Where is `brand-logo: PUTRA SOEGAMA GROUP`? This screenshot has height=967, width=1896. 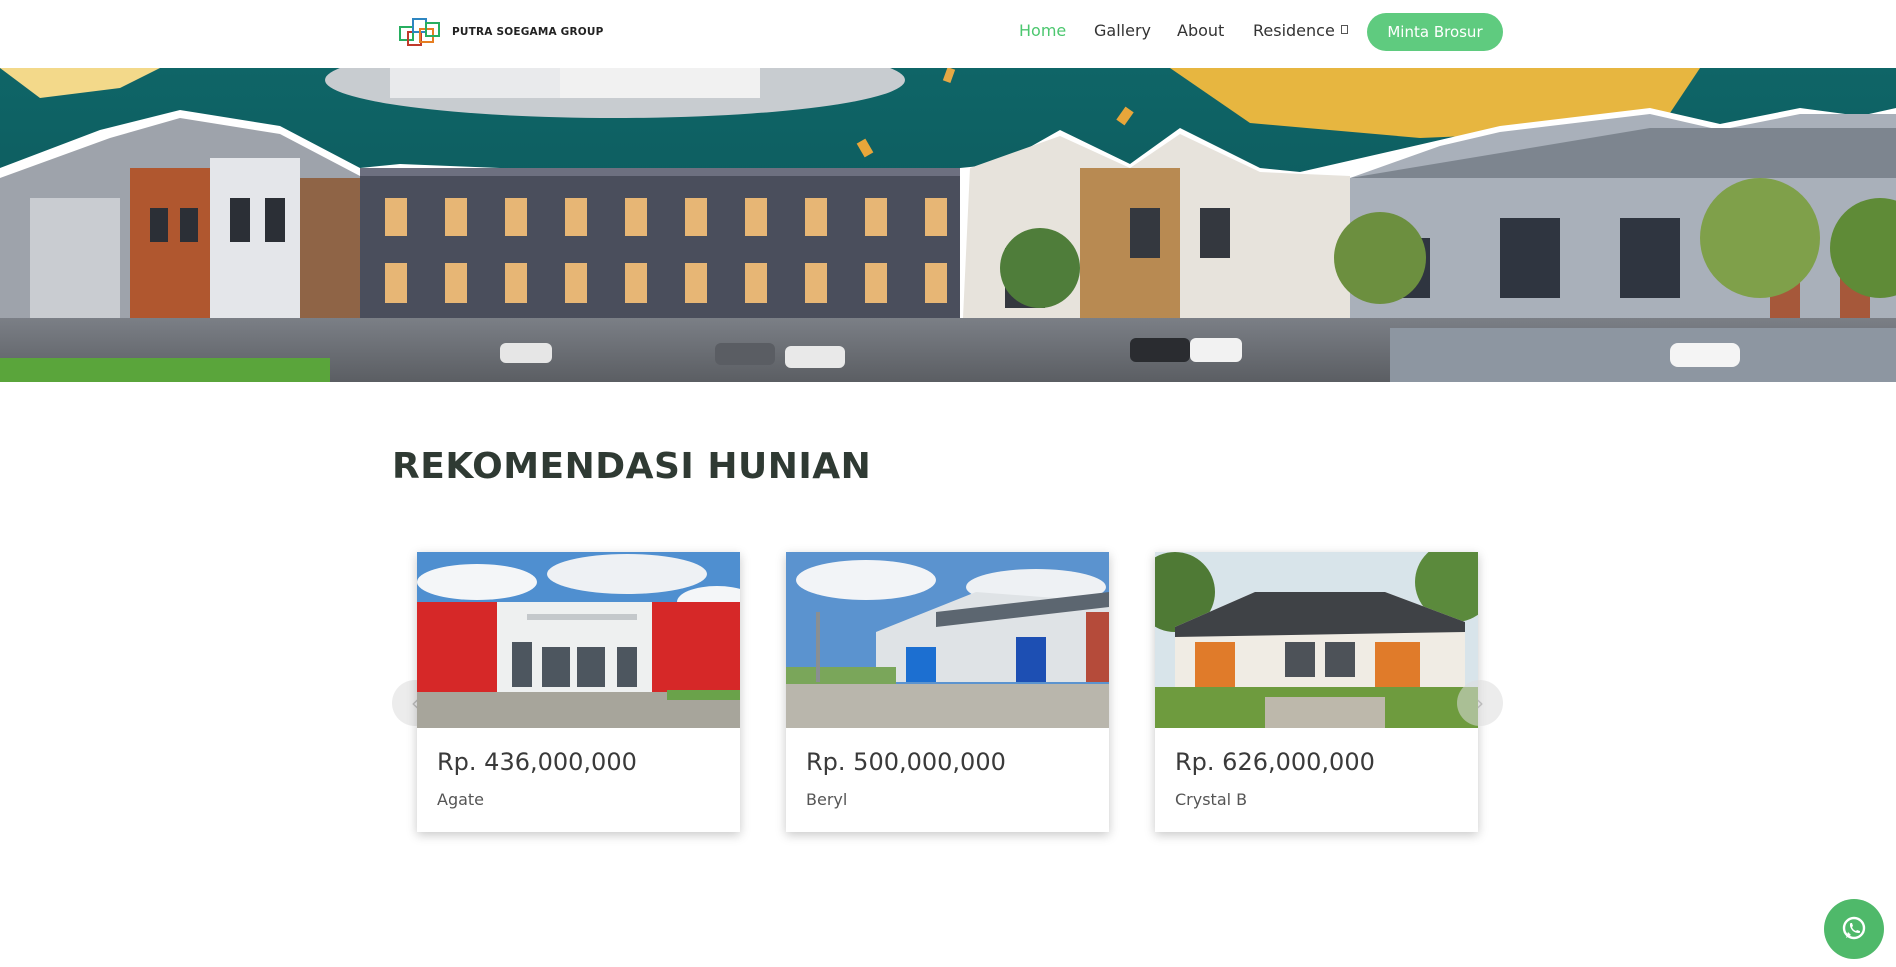
brand-logo: PUTRA SOEGAMA GROUP is located at coordinates (501, 32).